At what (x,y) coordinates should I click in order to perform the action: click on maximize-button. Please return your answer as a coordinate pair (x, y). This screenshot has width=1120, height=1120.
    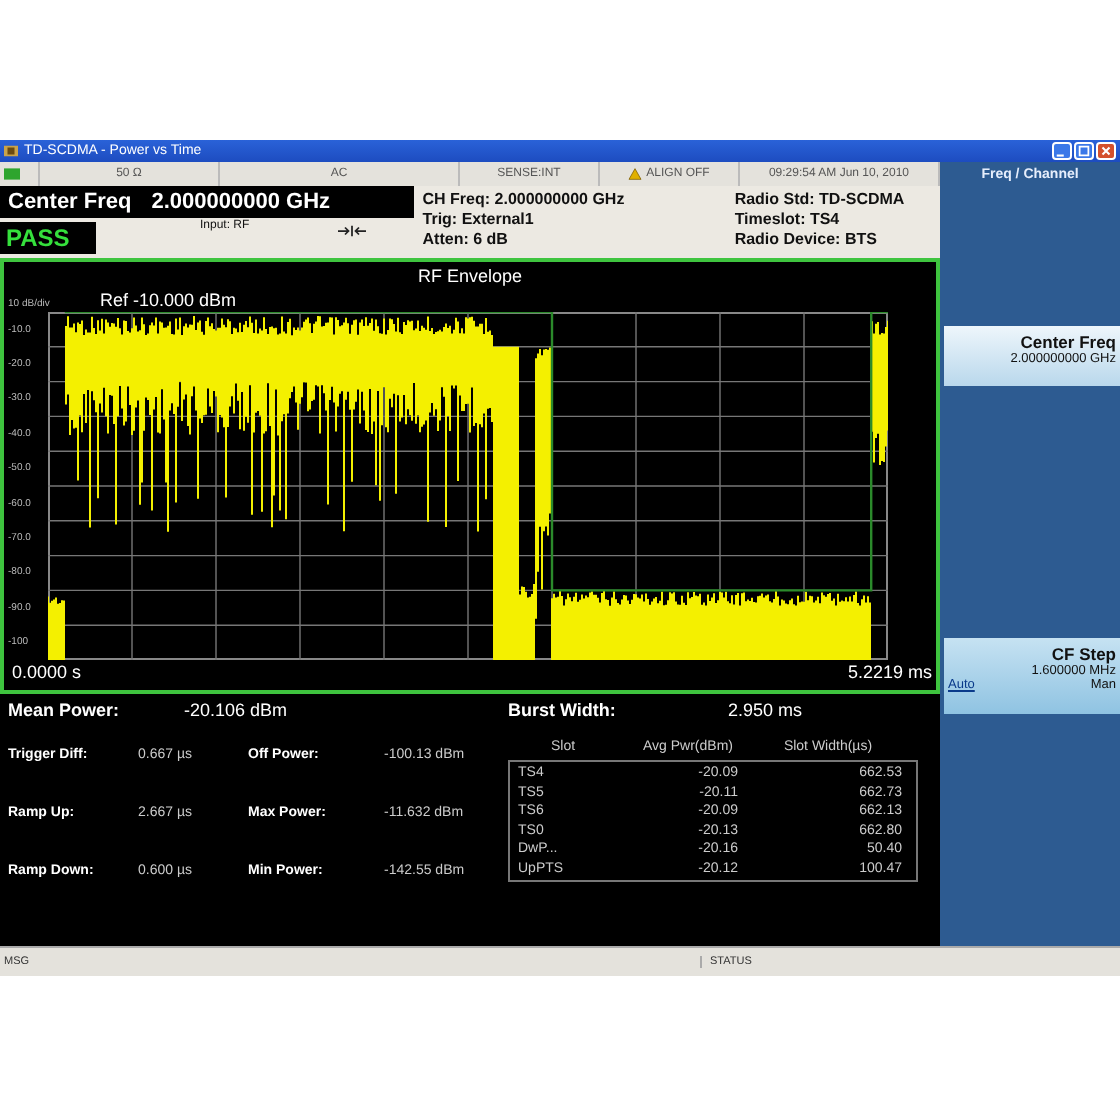
    Looking at the image, I should click on (1084, 151).